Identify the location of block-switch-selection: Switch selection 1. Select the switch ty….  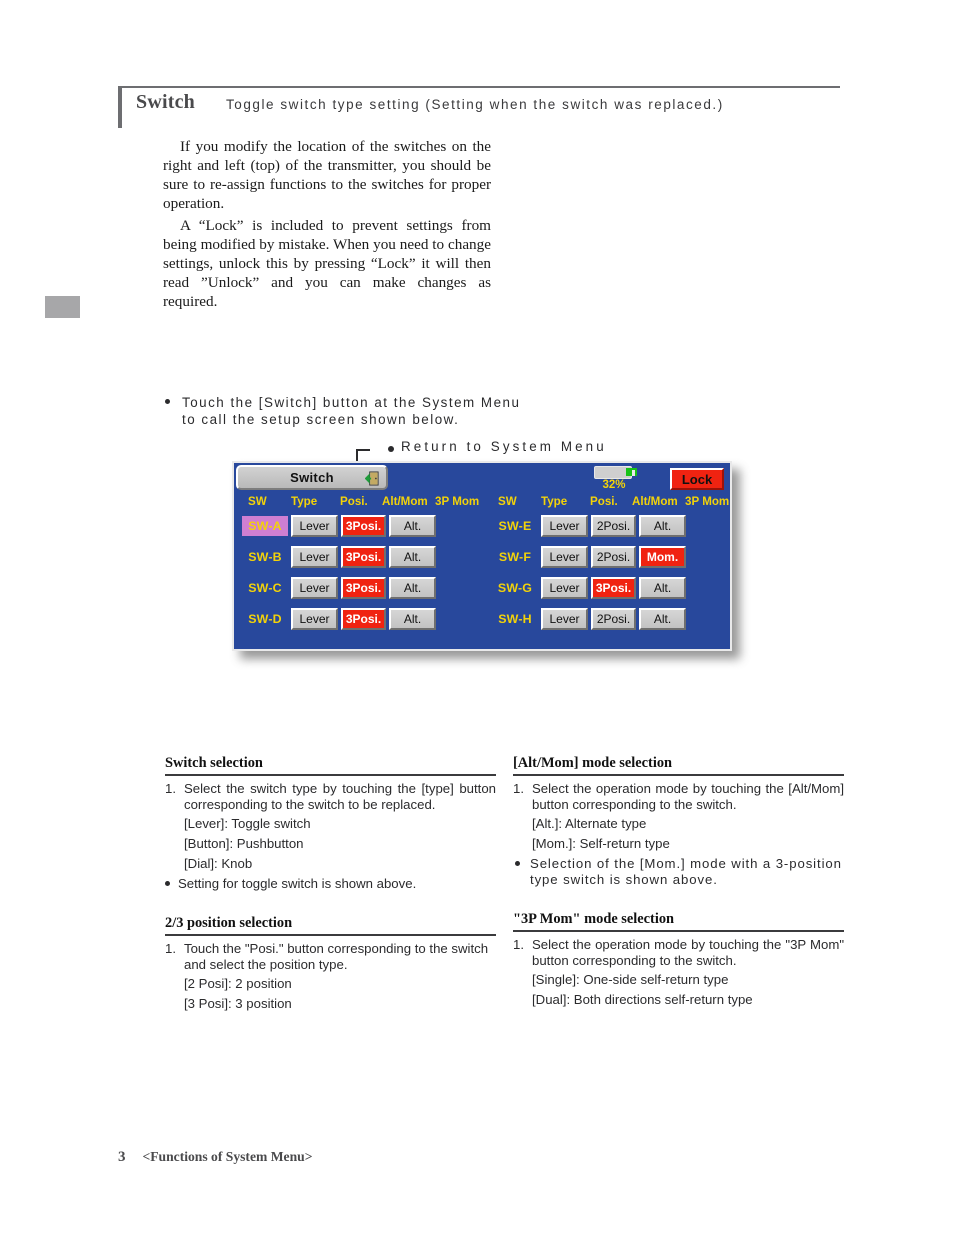
(330, 823).